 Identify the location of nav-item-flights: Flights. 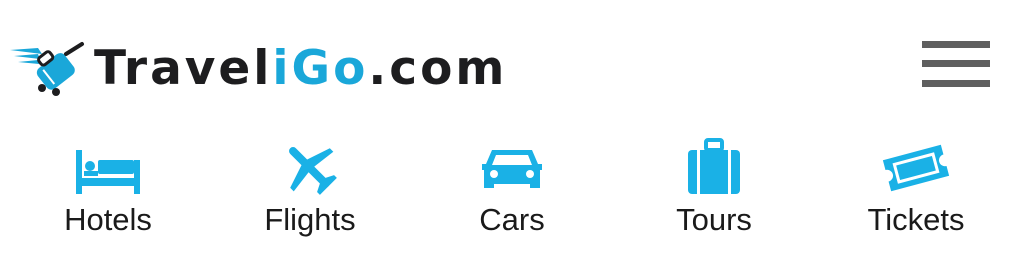
(310, 186).